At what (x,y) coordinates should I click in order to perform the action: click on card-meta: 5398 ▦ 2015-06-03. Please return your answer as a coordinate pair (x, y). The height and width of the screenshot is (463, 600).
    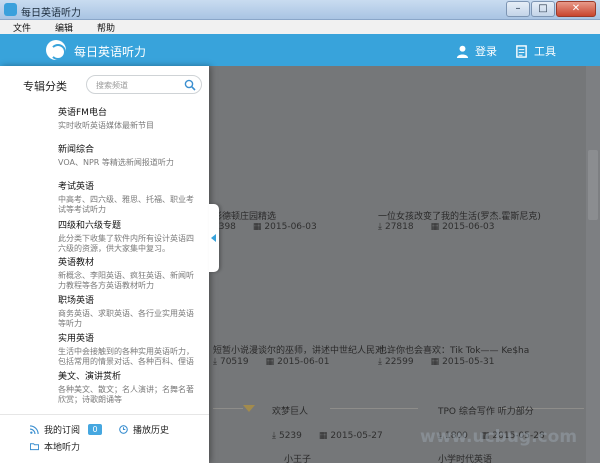
    Looking at the image, I should click on (265, 227).